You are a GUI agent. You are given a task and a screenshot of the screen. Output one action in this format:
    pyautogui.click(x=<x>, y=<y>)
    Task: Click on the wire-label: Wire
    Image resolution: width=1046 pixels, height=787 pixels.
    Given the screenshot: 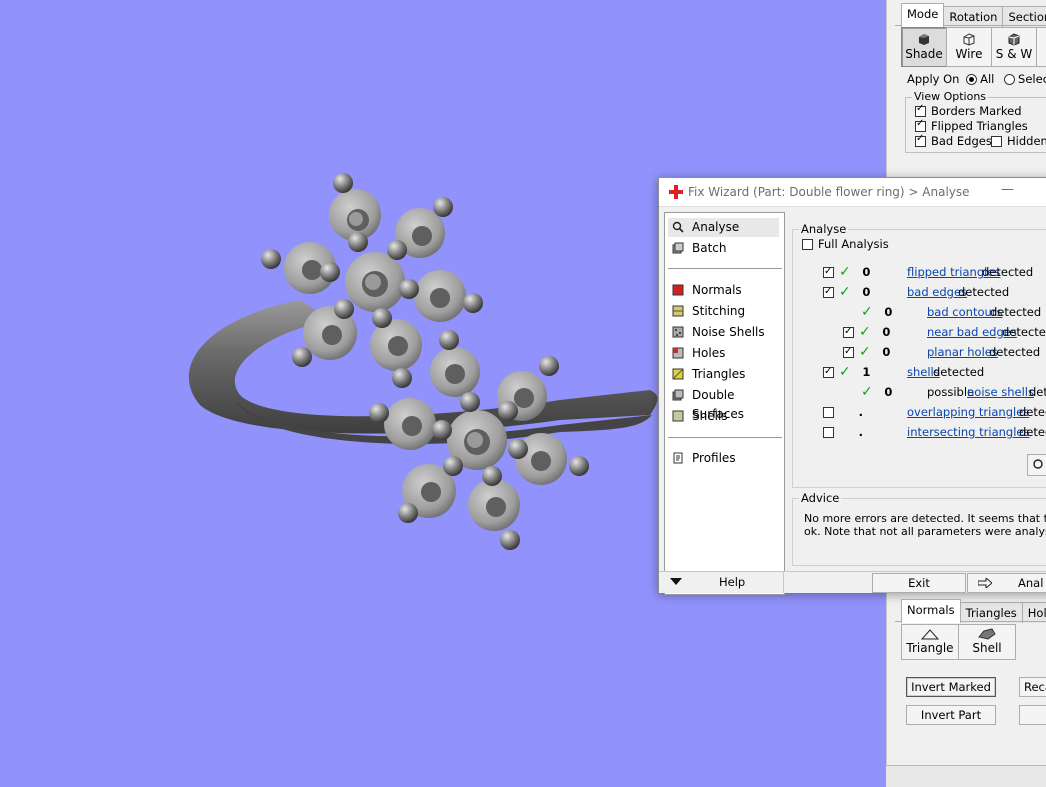 What is the action you would take?
    pyautogui.click(x=969, y=54)
    